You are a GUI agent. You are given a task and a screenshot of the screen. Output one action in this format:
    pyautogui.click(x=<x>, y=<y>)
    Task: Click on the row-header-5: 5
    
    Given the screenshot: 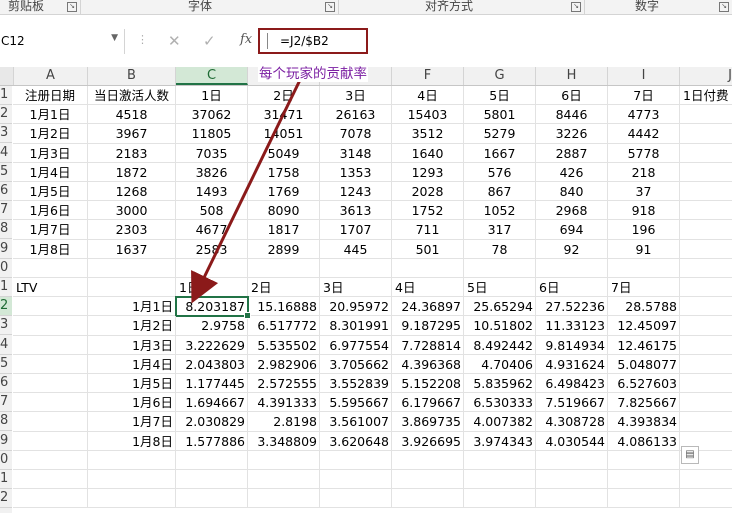 What is the action you would take?
    pyautogui.click(x=6, y=172)
    